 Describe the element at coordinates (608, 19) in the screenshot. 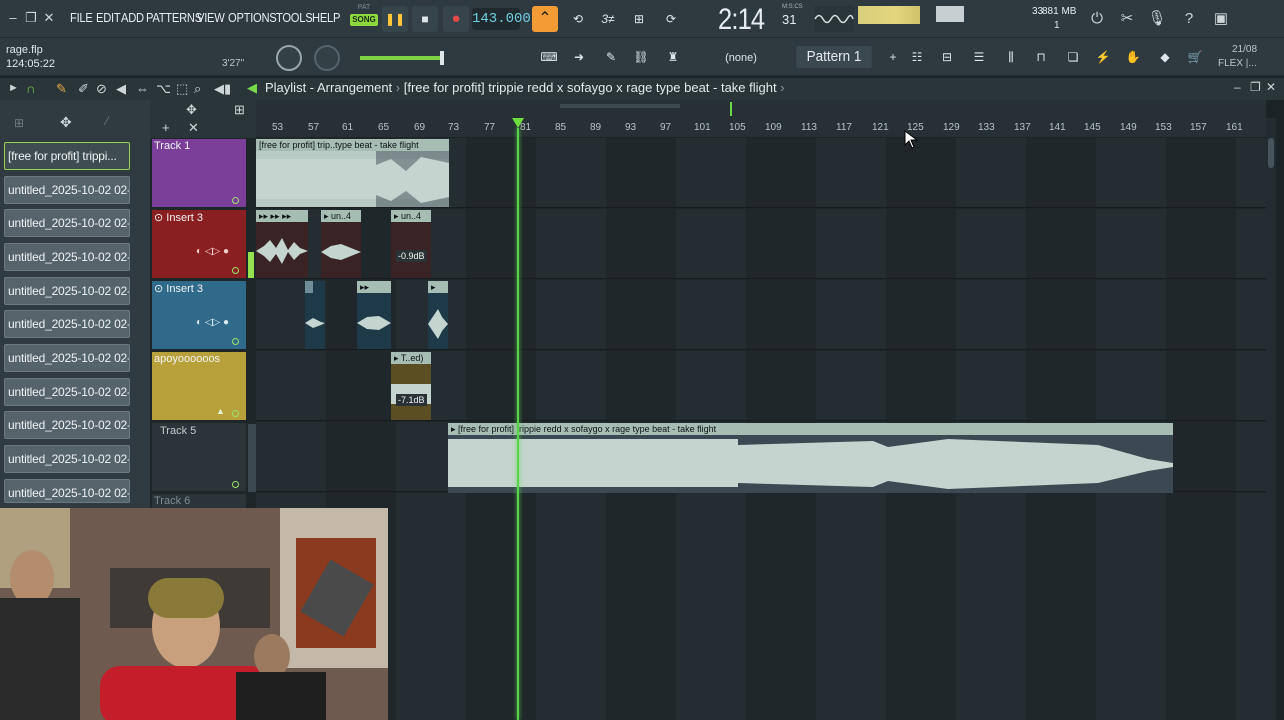

I see `countdown-icon: 3≠` at that location.